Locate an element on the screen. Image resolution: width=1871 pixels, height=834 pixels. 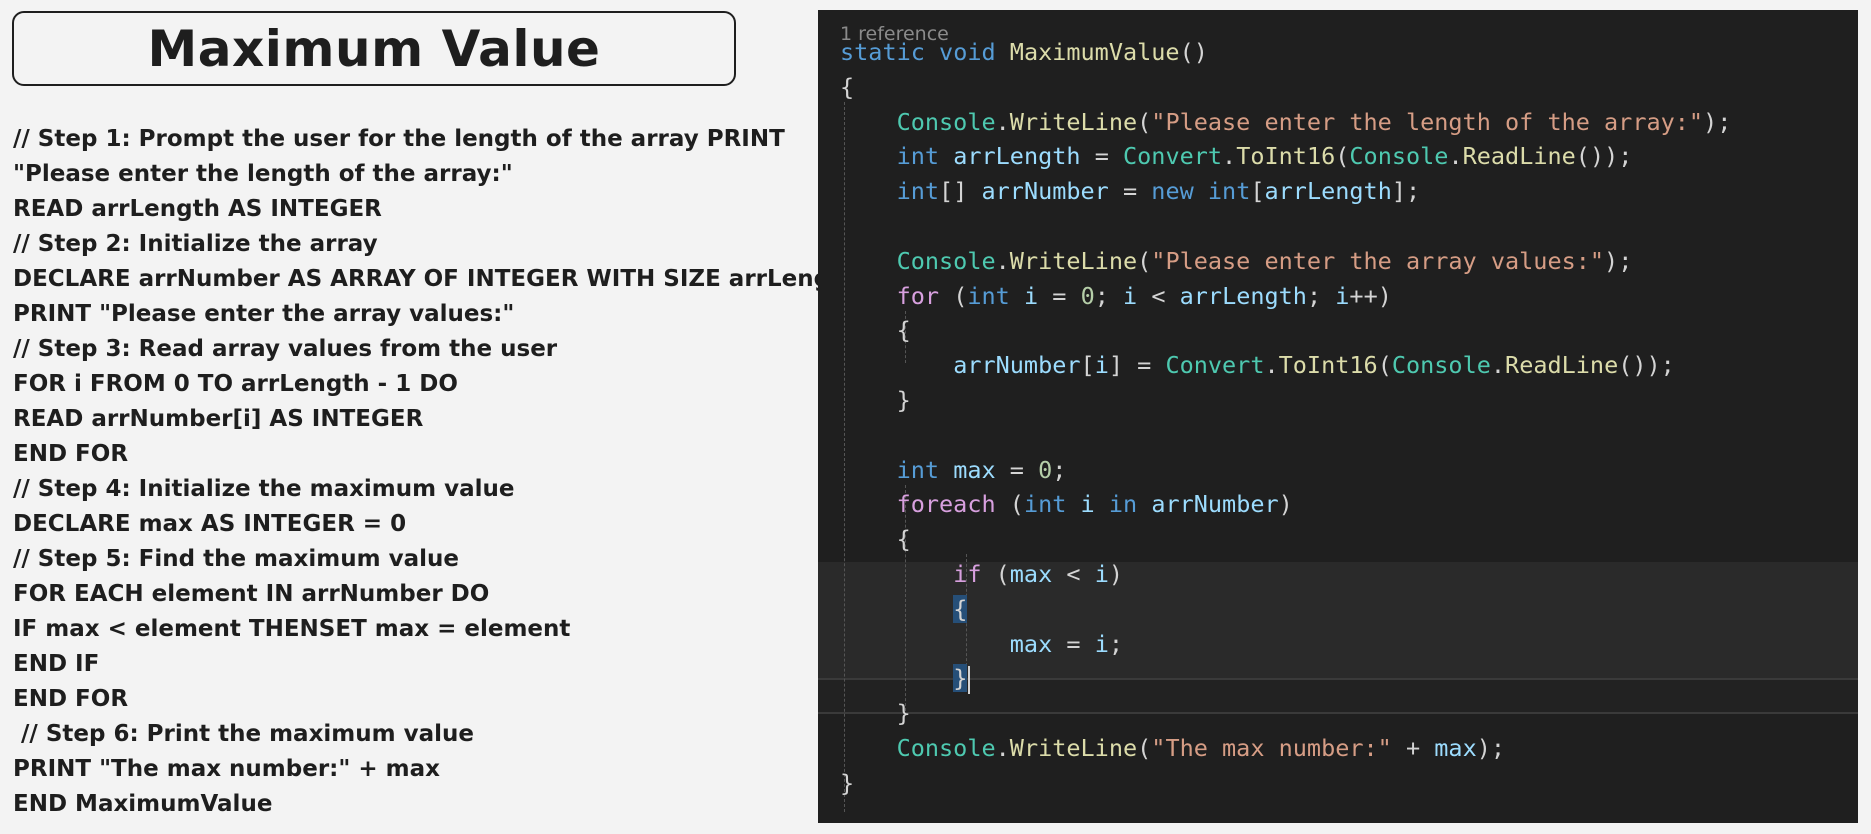
code-token: } is located at coordinates (903, 399).